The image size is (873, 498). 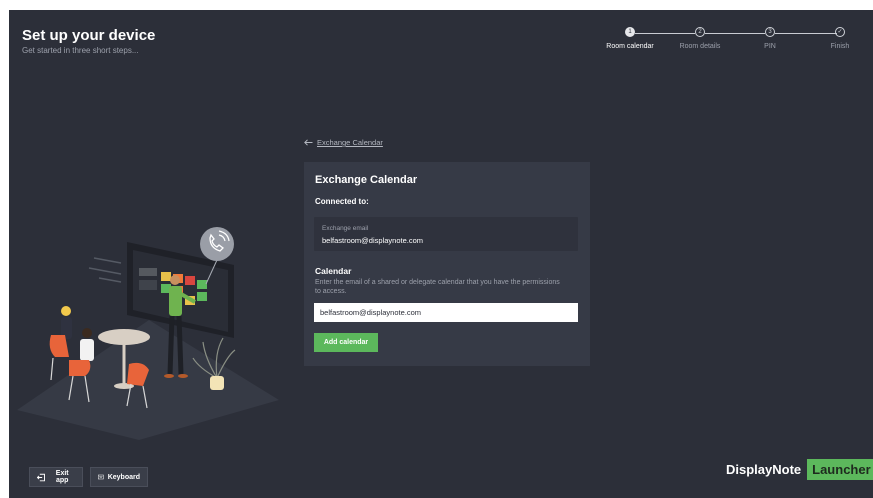 I want to click on step-finish: ✓ Finish, so click(x=840, y=38).